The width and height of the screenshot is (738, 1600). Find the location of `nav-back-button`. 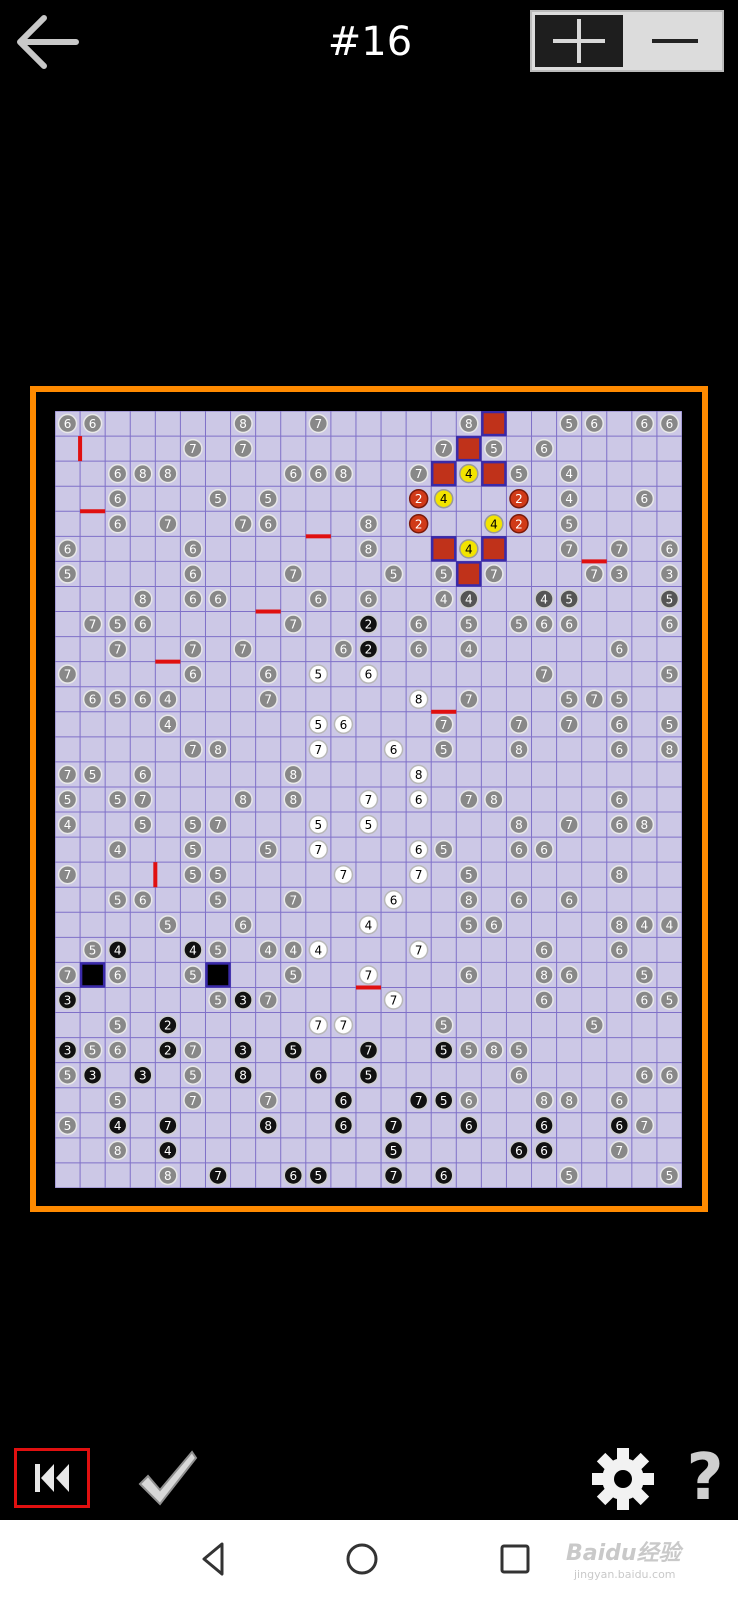

nav-back-button is located at coordinates (215, 1559).